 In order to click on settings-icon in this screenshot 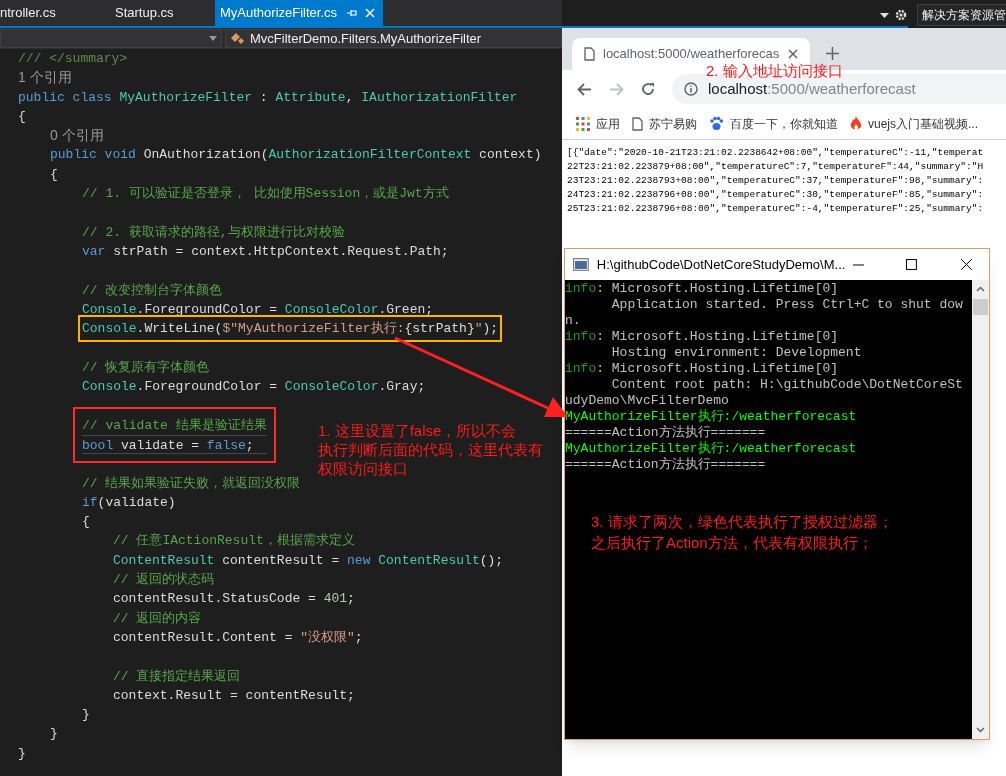, I will do `click(901, 15)`.